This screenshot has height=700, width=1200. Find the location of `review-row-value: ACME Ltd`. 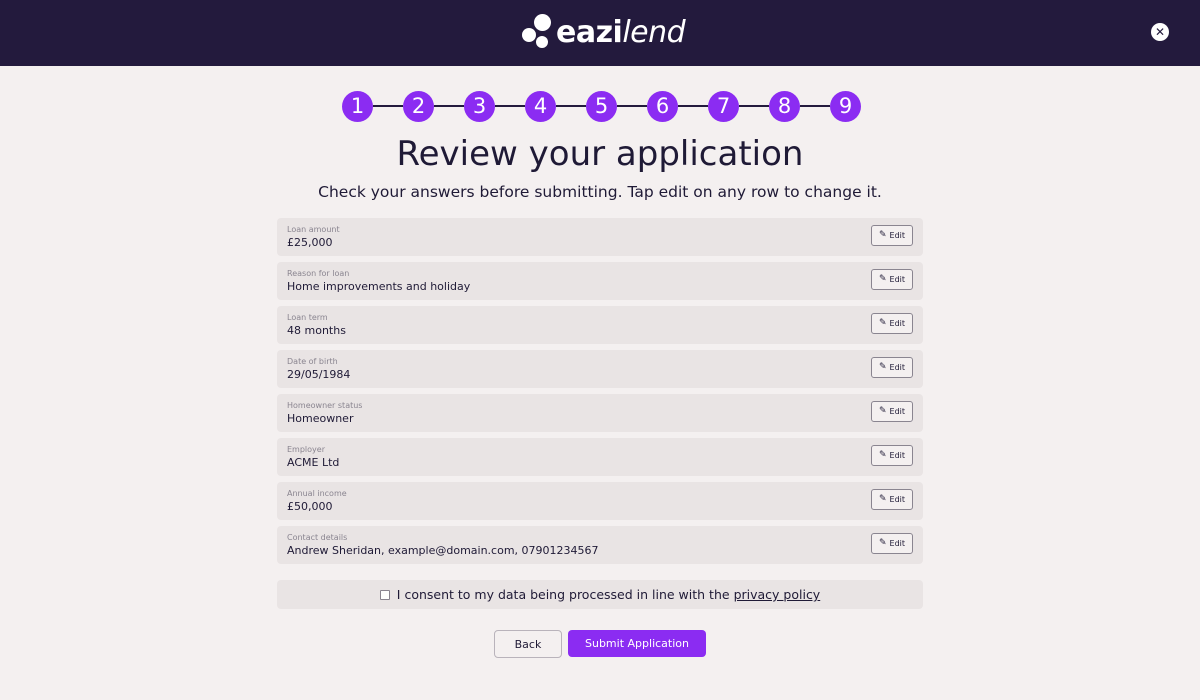

review-row-value: ACME Ltd is located at coordinates (313, 462).